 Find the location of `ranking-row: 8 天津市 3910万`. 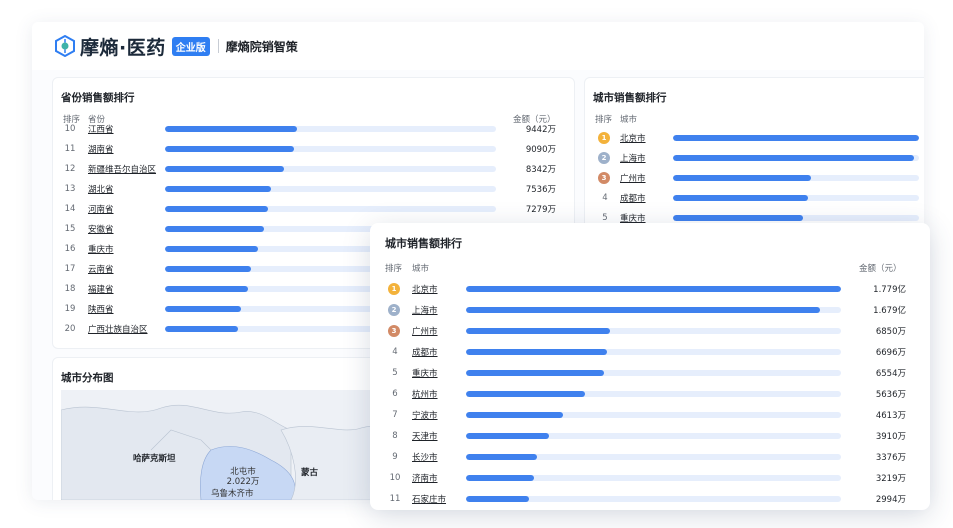

ranking-row: 8 天津市 3910万 is located at coordinates (650, 436).